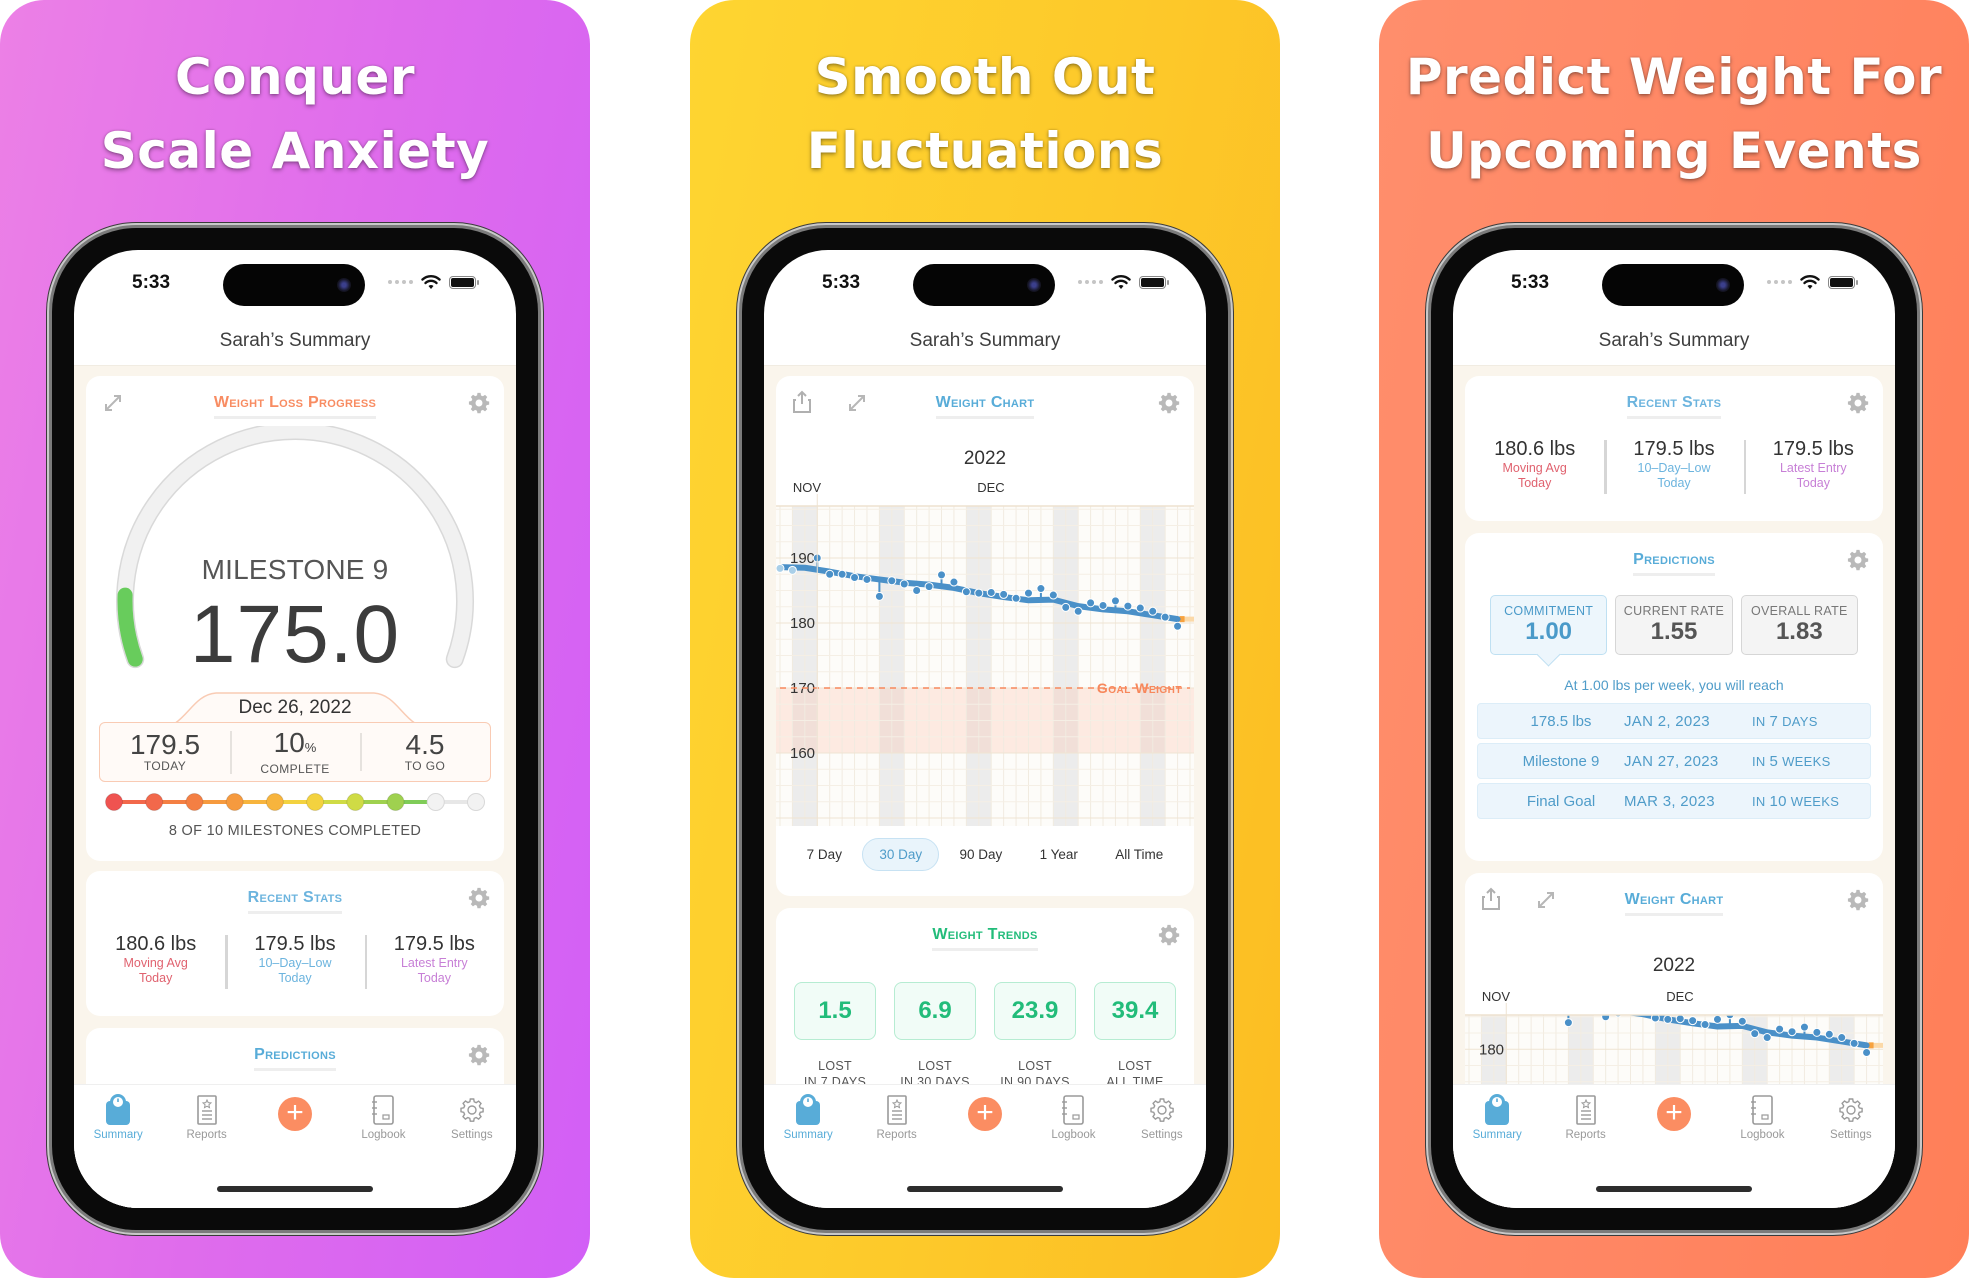 Image resolution: width=1969 pixels, height=1278 pixels. What do you see at coordinates (985, 77) in the screenshot?
I see `headline-line: Smooth Out` at bounding box center [985, 77].